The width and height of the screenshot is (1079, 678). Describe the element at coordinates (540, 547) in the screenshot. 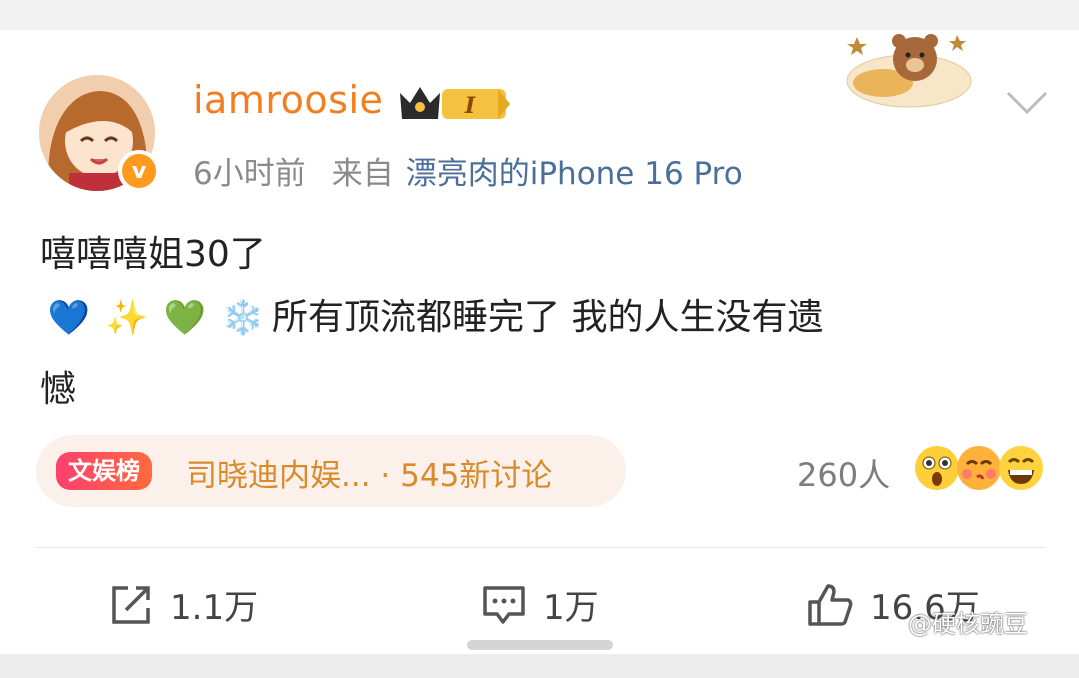

I see `divider` at that location.